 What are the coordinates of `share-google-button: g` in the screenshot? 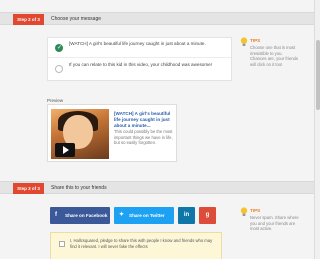 It's located at (207, 215).